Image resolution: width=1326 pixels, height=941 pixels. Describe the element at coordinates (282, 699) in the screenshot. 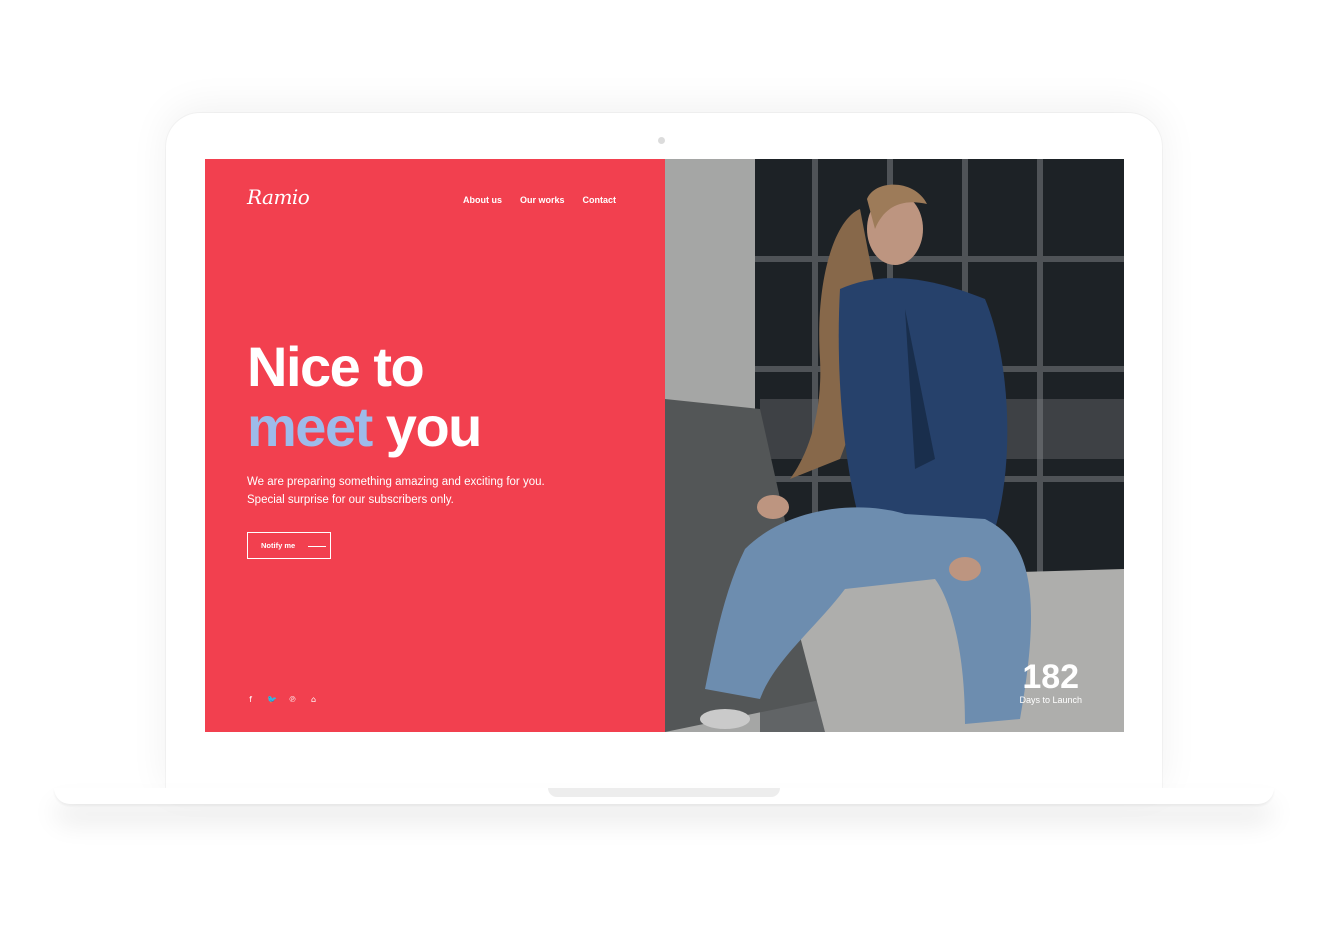

I see `social-links: f 🐦 ℗ ⌂` at that location.